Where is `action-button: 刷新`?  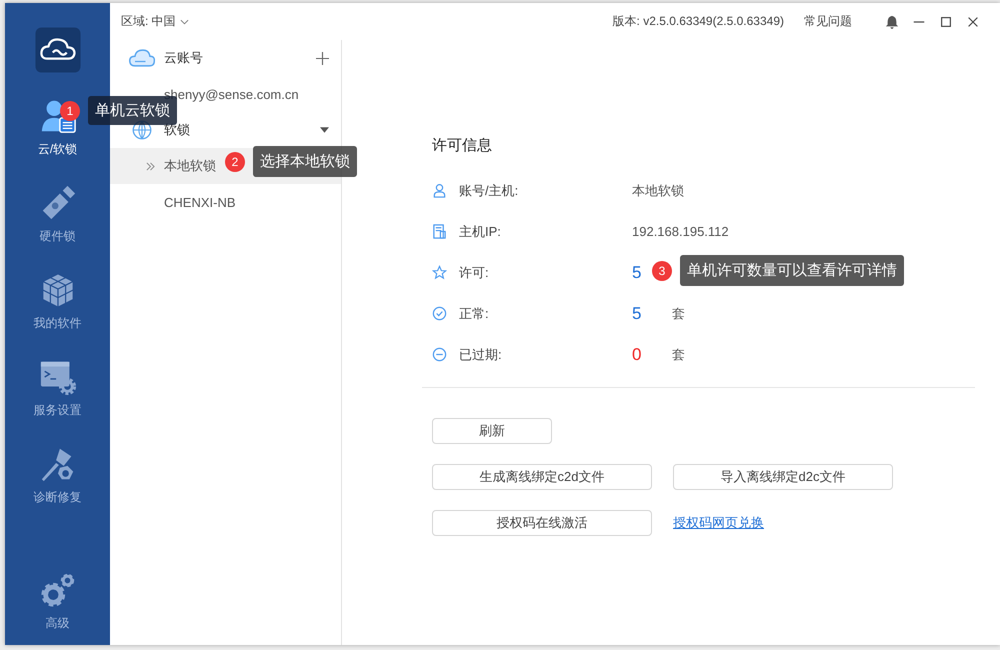
action-button: 刷新 is located at coordinates (492, 431).